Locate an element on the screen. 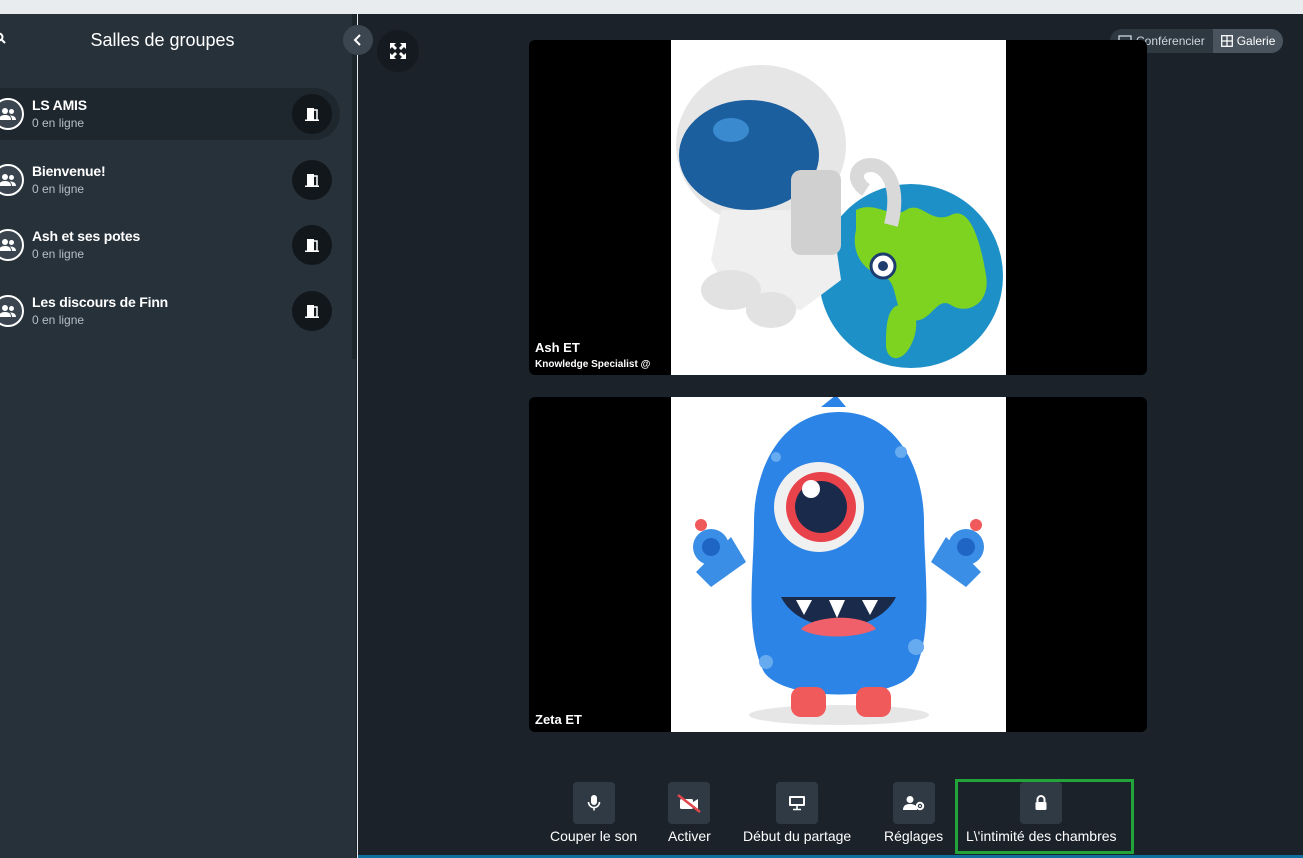  room-name: Les discours de Finn is located at coordinates (100, 302).